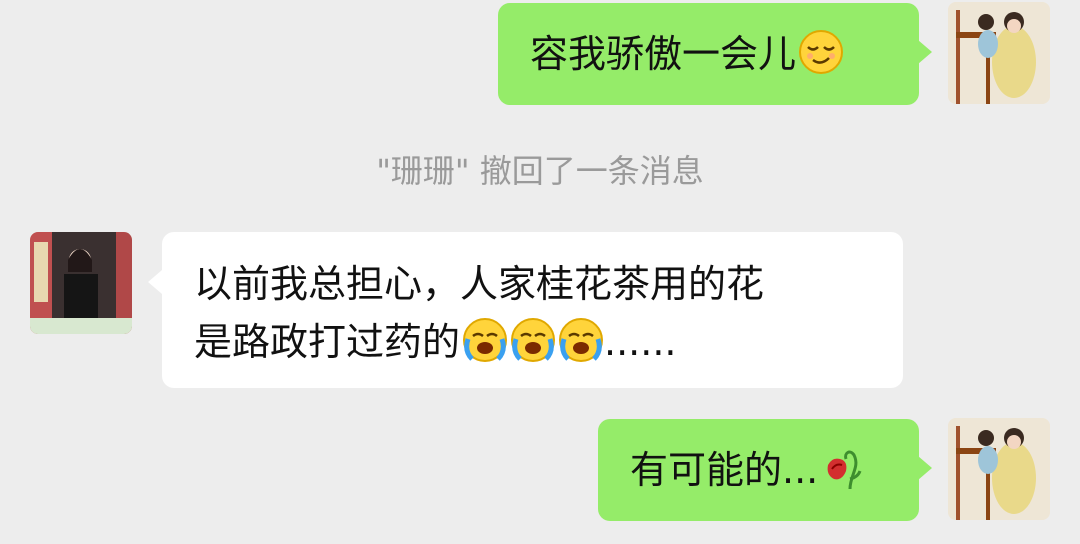 This screenshot has width=1080, height=544. What do you see at coordinates (843, 468) in the screenshot?
I see `wilted-rose-icon` at bounding box center [843, 468].